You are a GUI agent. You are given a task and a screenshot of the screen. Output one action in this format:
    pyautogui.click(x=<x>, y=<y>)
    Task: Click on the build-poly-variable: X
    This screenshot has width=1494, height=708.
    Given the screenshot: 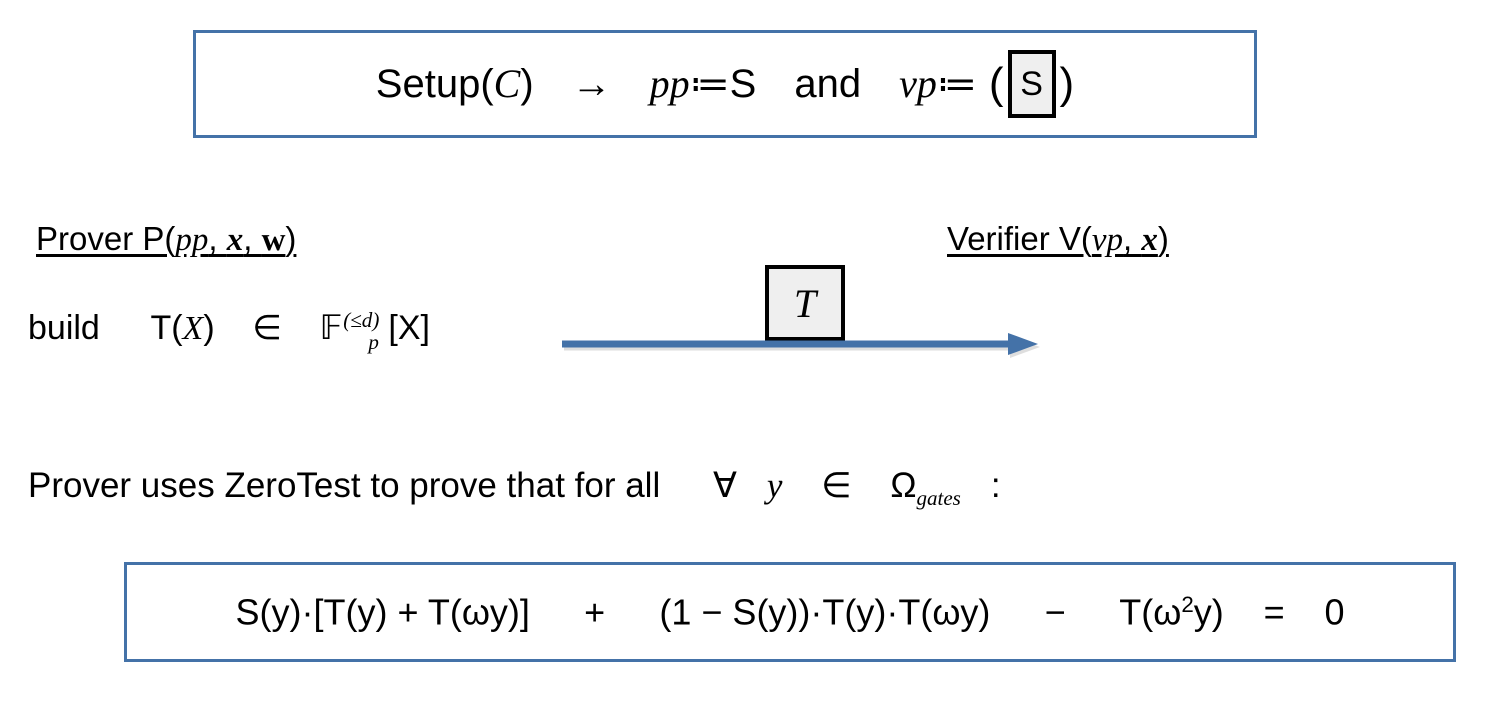 What is the action you would take?
    pyautogui.click(x=193, y=329)
    